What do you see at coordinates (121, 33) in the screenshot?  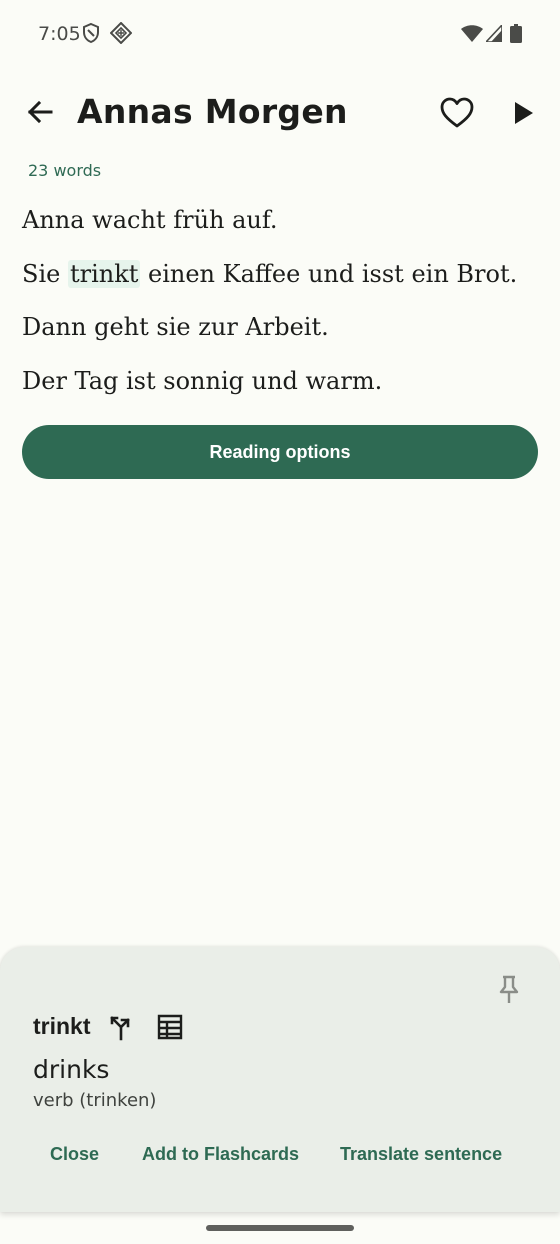 I see `app-notification-icon` at bounding box center [121, 33].